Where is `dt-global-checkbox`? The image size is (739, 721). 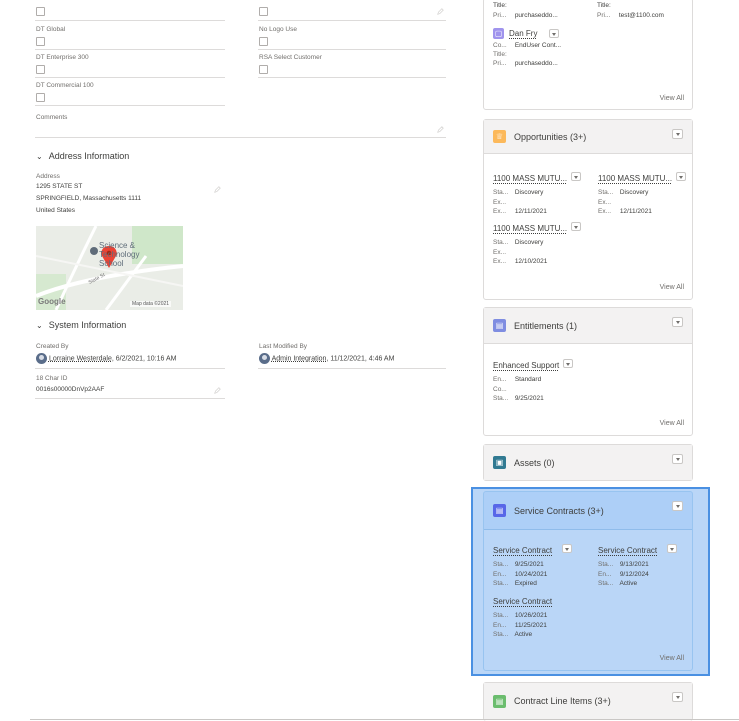
dt-global-checkbox is located at coordinates (40, 41).